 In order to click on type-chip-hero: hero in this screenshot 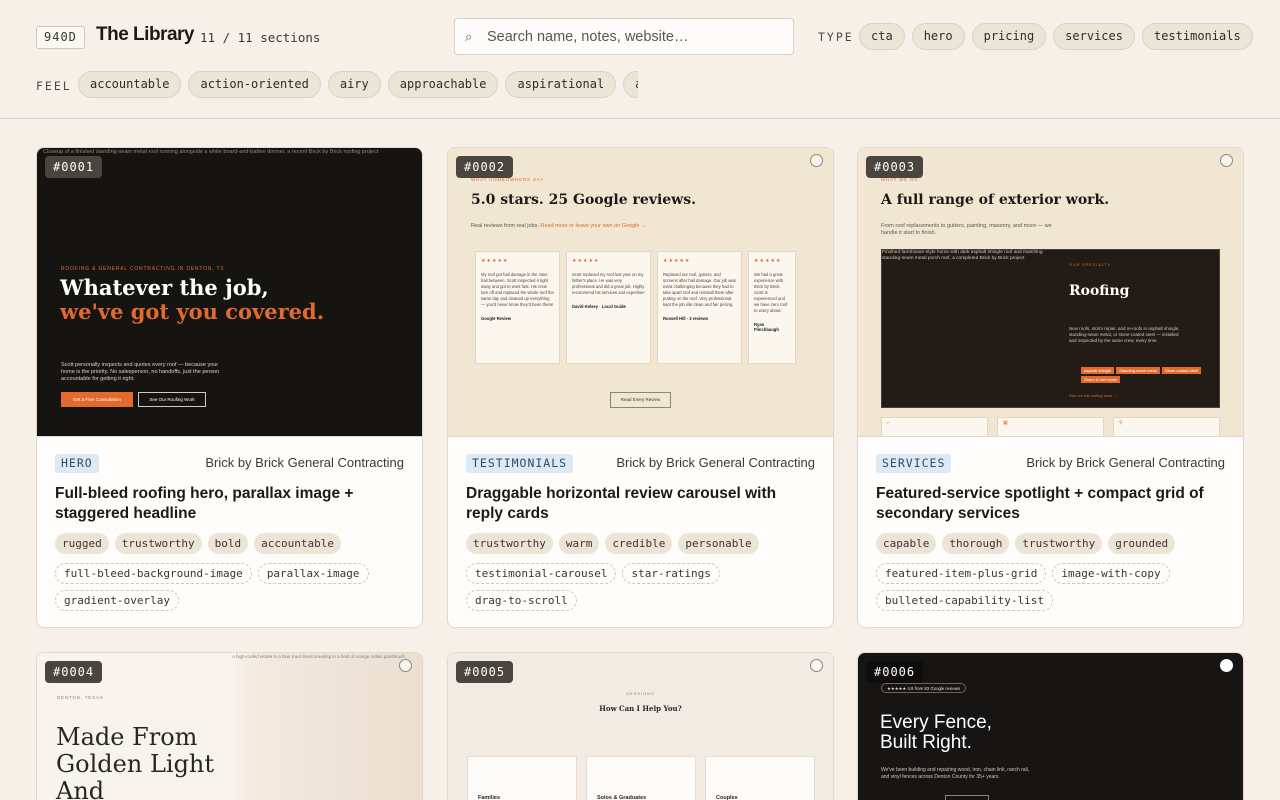, I will do `click(938, 36)`.